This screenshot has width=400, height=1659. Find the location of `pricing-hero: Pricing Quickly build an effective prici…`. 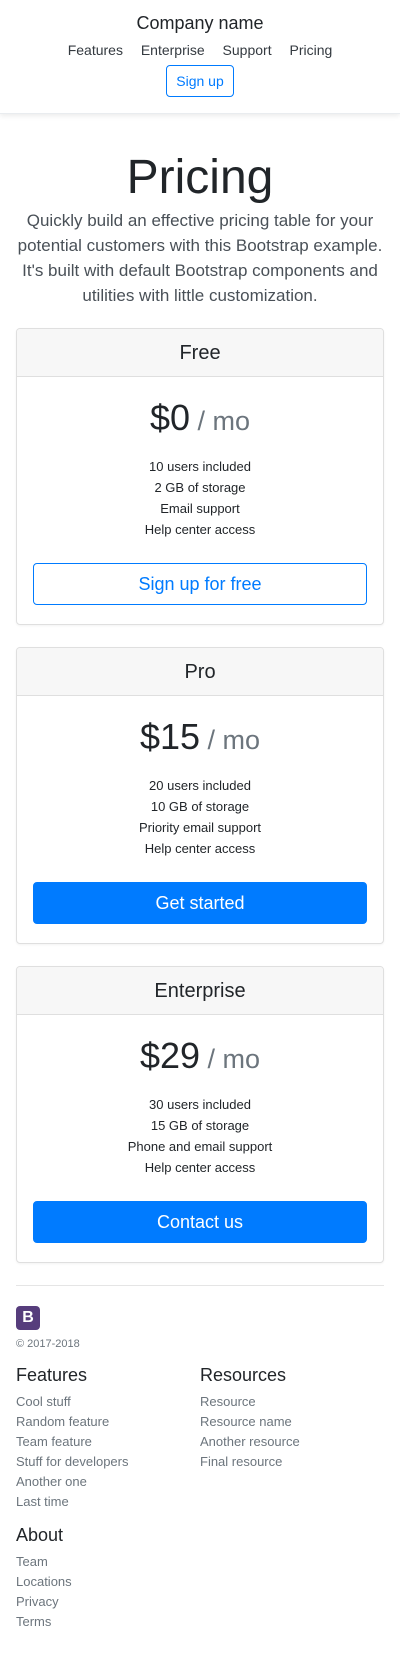

pricing-hero: Pricing Quickly build an effective prici… is located at coordinates (200, 211).